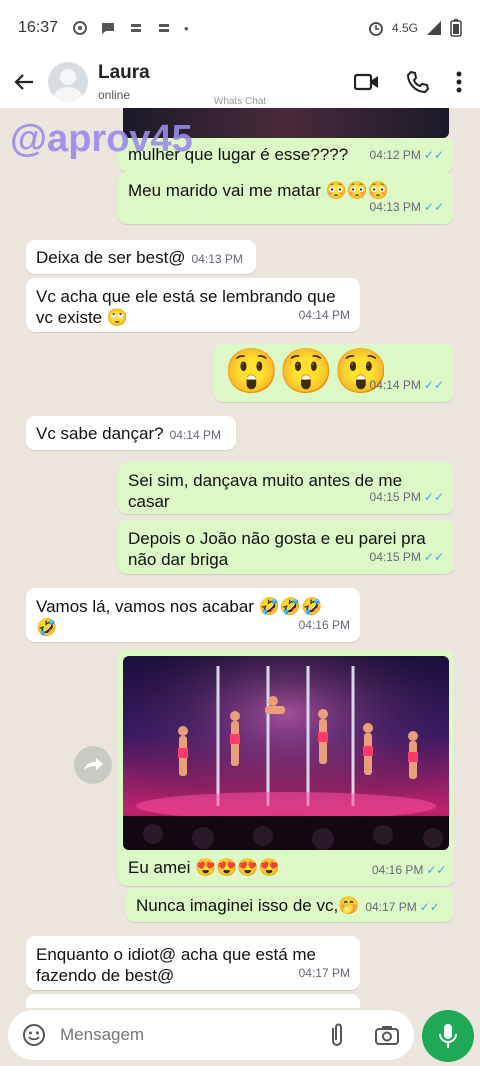  I want to click on forward-icon, so click(93, 764).